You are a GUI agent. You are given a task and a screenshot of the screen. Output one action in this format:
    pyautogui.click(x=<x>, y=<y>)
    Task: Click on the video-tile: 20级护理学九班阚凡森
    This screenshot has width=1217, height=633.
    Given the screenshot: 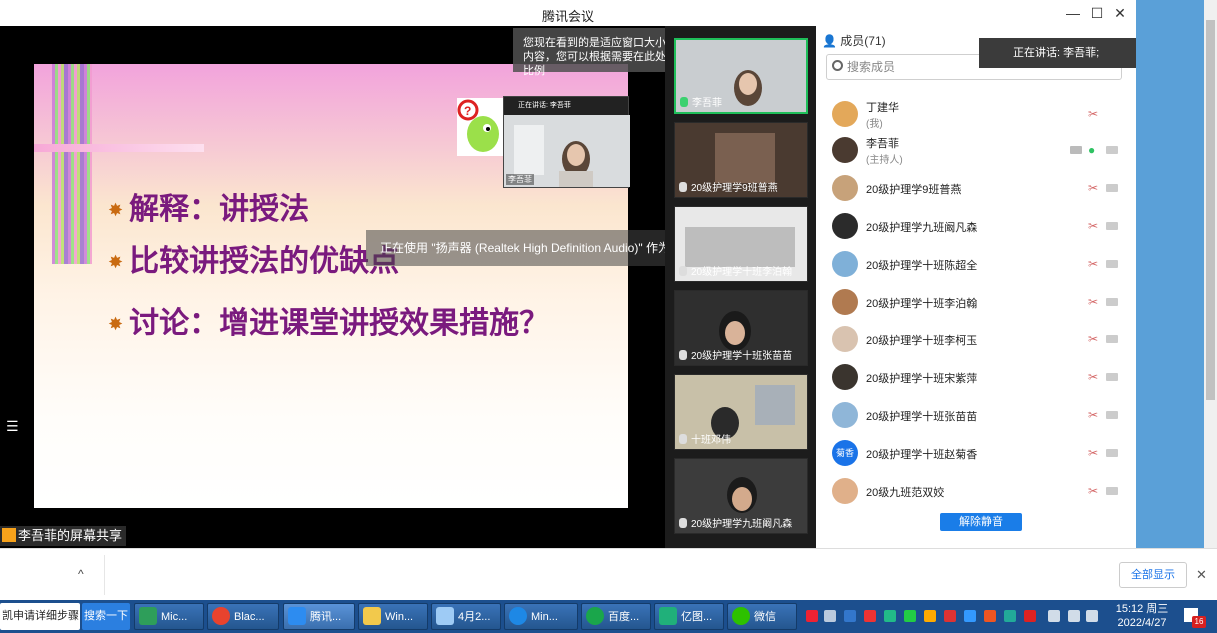 What is the action you would take?
    pyautogui.click(x=741, y=496)
    